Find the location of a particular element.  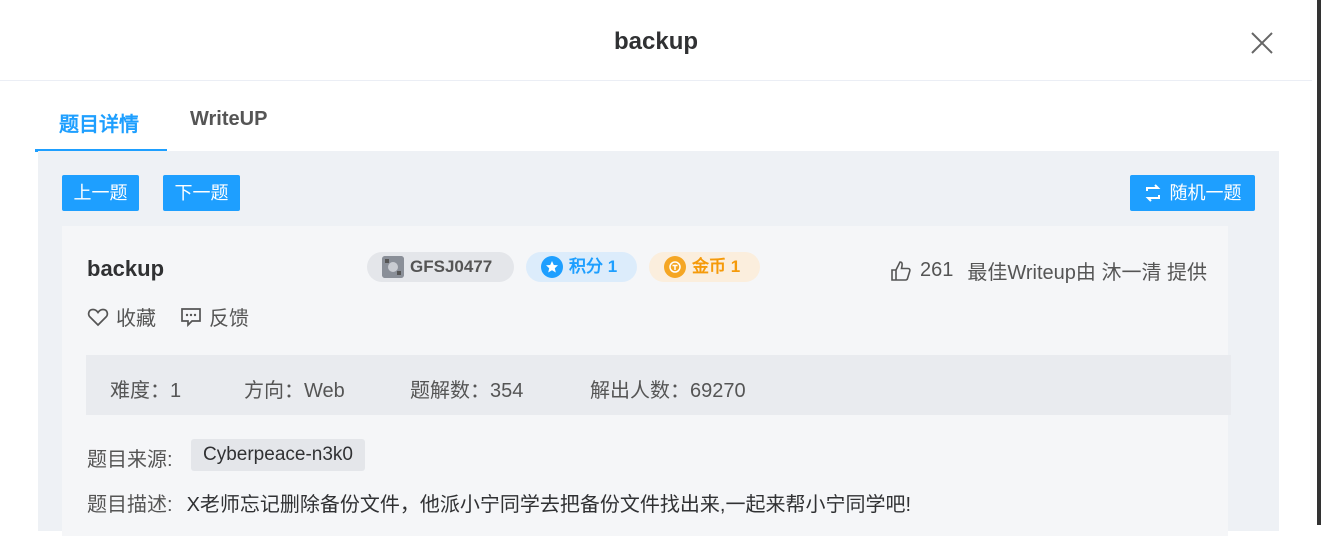

action-row: 收藏 反馈 is located at coordinates (180, 316).